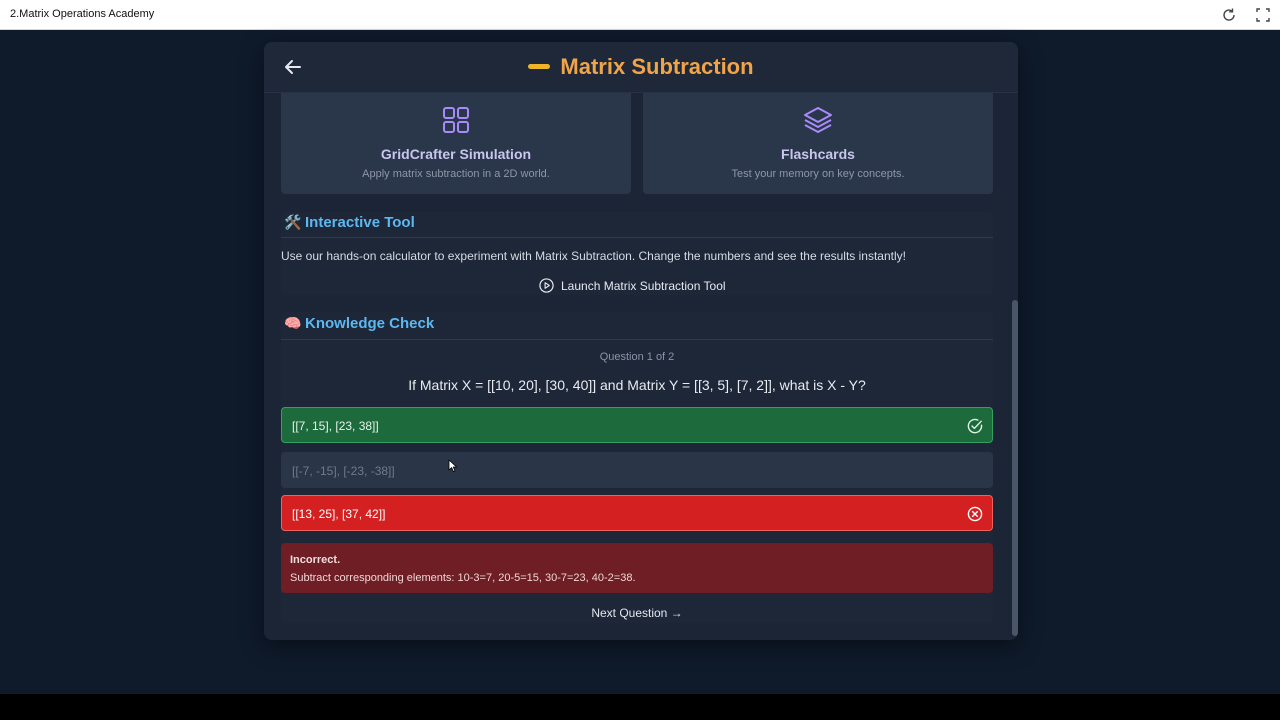  What do you see at coordinates (546, 285) in the screenshot?
I see `play-circle-icon` at bounding box center [546, 285].